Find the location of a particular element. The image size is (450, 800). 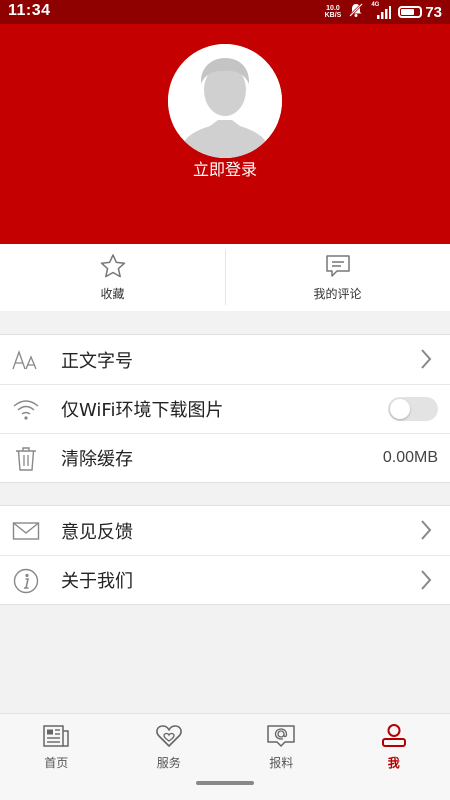

network-speed: 10.0 KB/S is located at coordinates (333, 12).